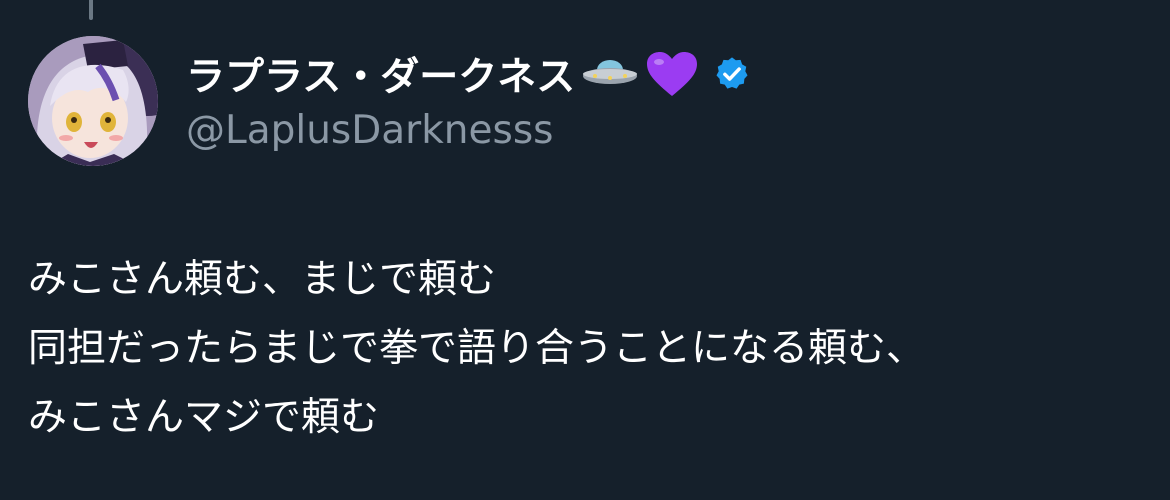 This screenshot has width=1170, height=500. What do you see at coordinates (380, 74) in the screenshot?
I see `author-display-name: ラプラス・ダークネス` at bounding box center [380, 74].